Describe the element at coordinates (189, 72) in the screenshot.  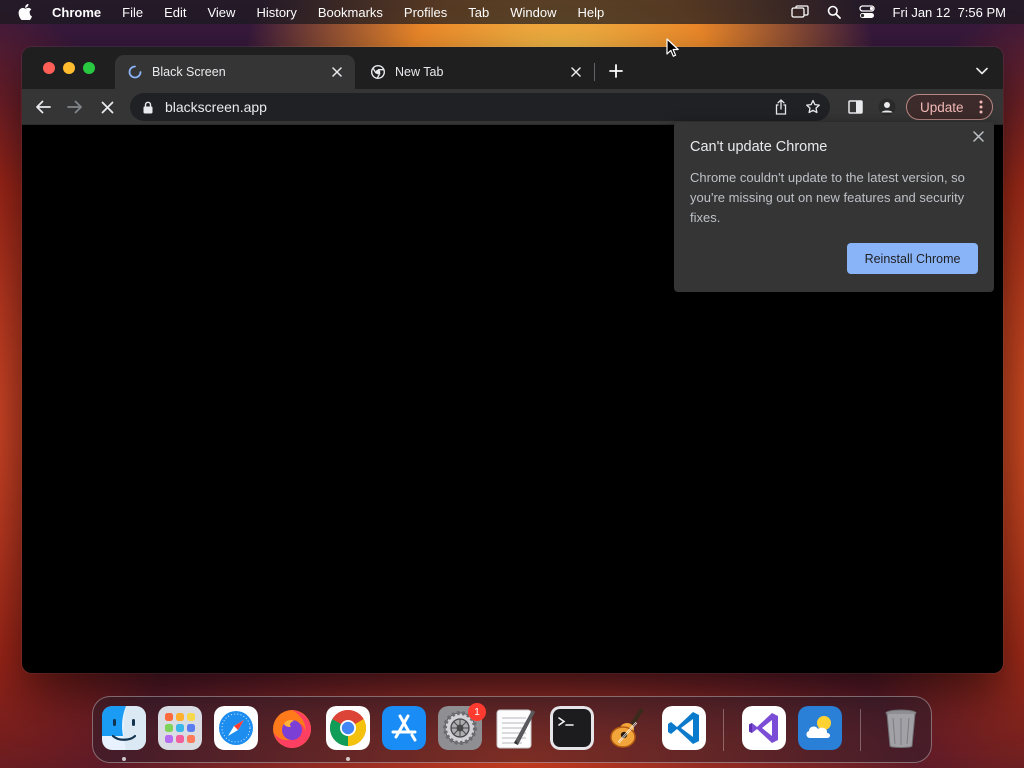
I see `tab-title: Black Screen` at that location.